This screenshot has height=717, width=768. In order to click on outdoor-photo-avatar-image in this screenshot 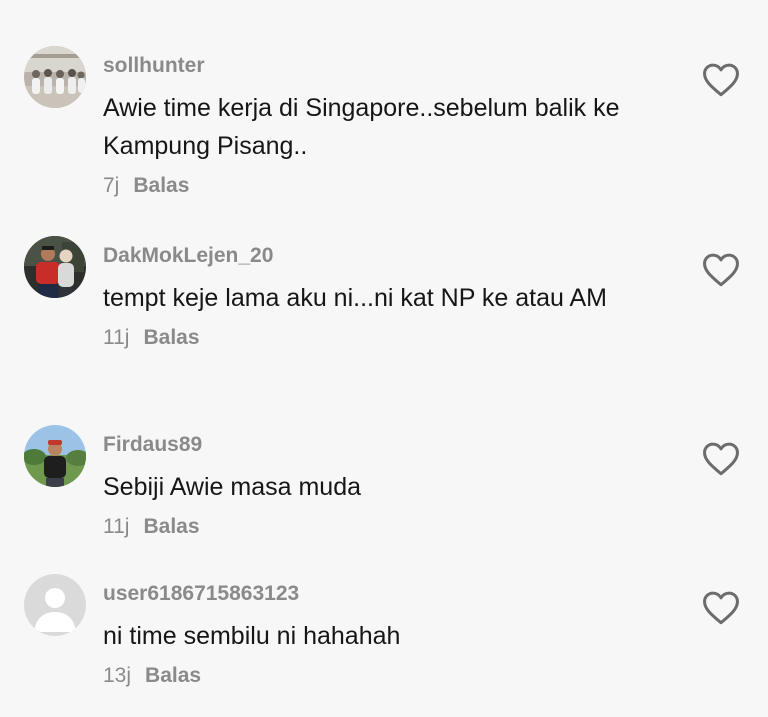, I will do `click(55, 456)`.